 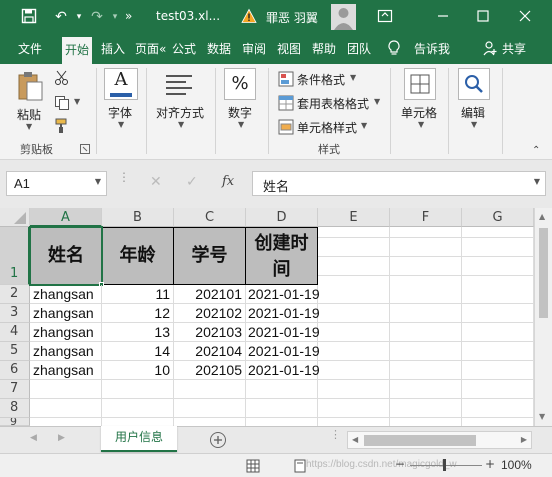 I want to click on cells-dropdown-icon: ▼, so click(x=421, y=124).